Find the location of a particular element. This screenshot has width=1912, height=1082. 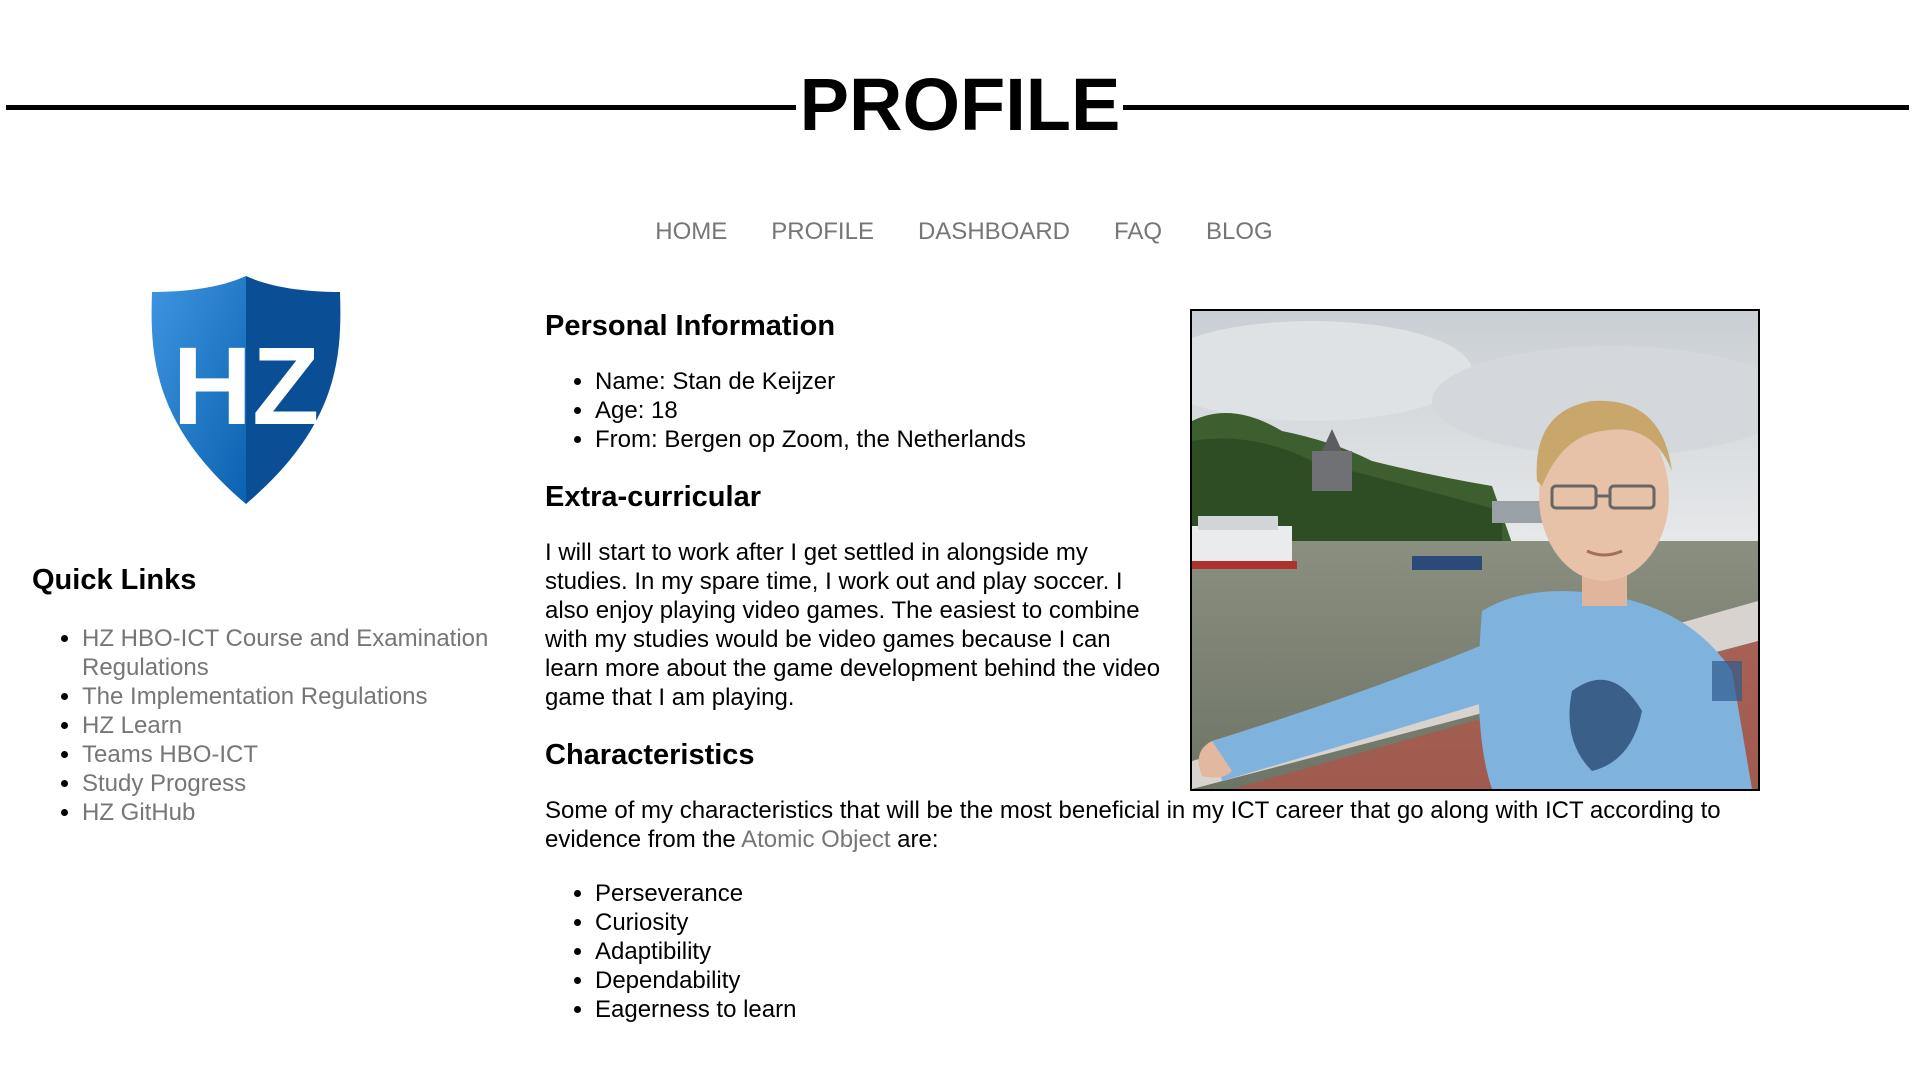

page-title: PROFILE is located at coordinates (960, 104).